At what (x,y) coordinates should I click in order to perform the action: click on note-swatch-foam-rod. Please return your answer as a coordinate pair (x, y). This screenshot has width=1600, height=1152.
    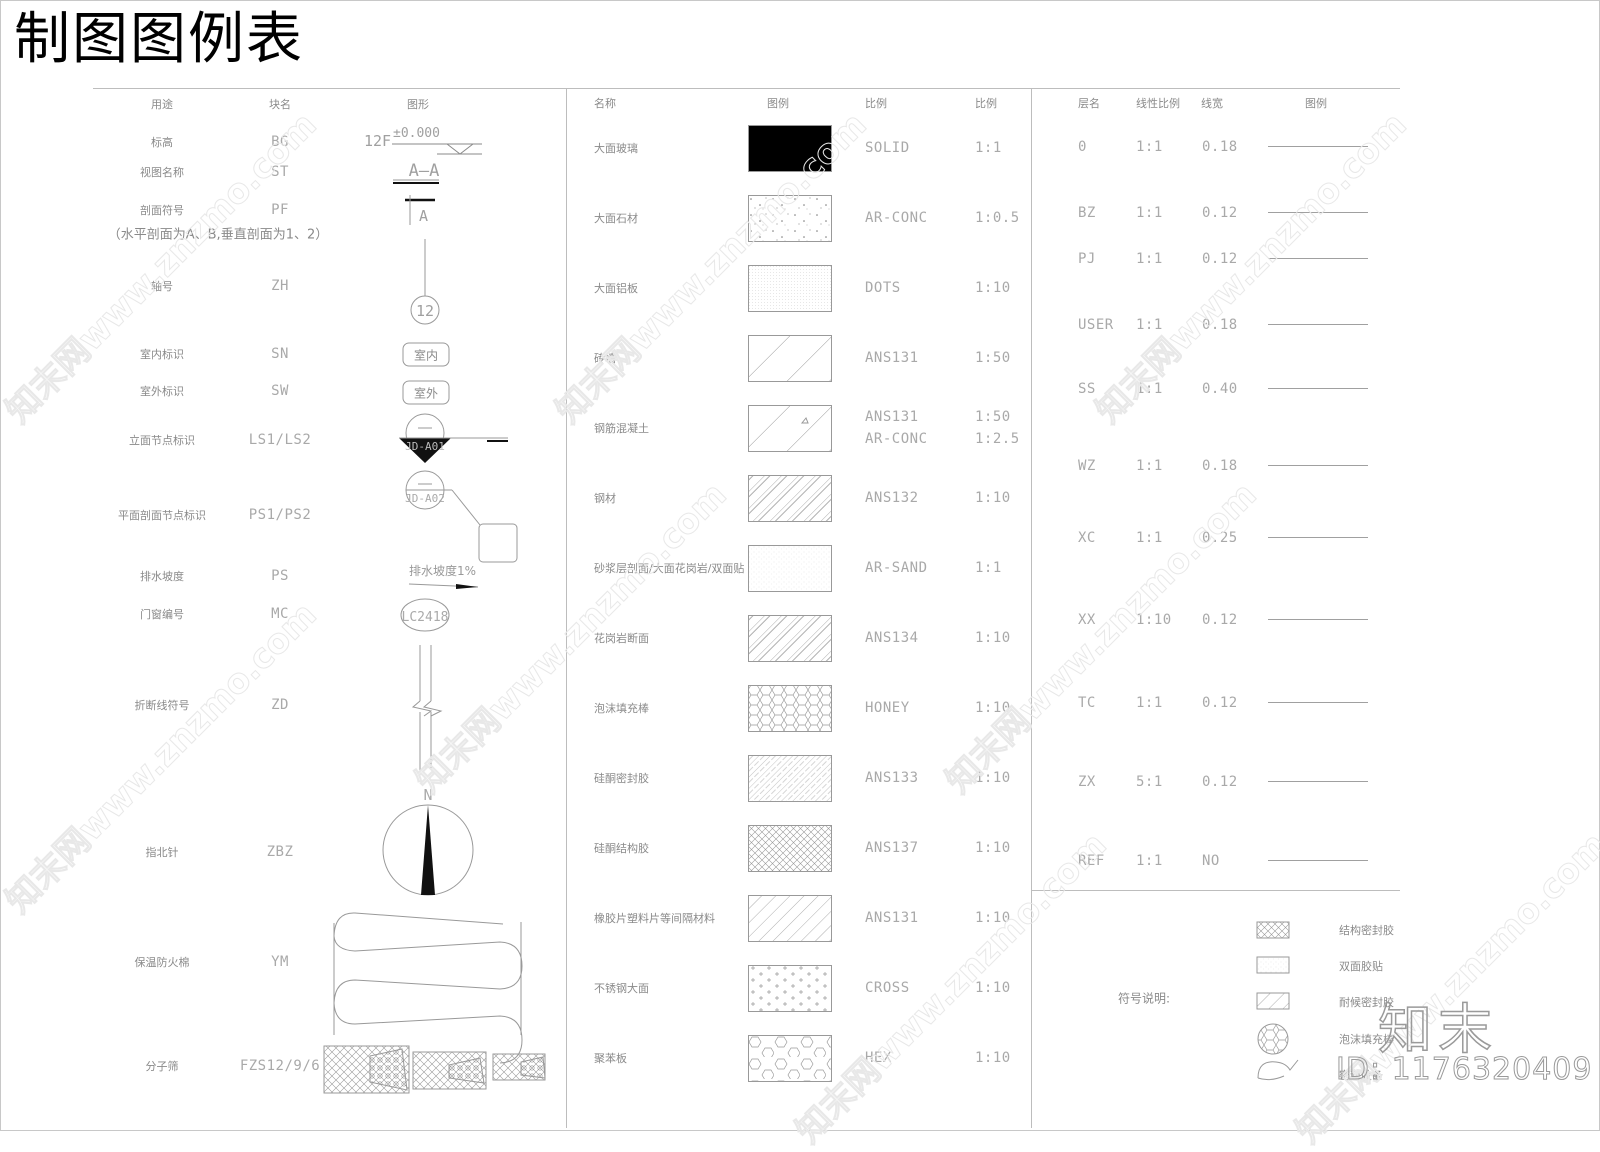
    Looking at the image, I should click on (1273, 1039).